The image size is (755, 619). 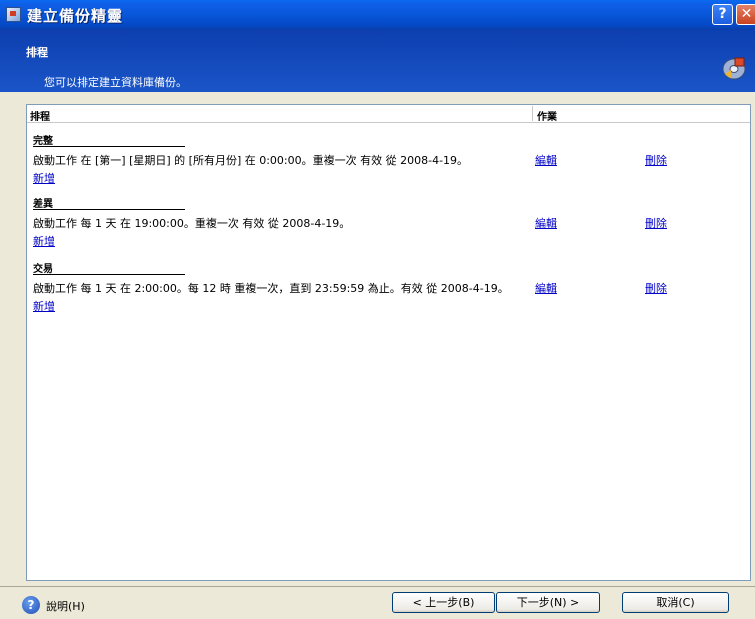 I want to click on group-name: 交易, so click(x=43, y=269).